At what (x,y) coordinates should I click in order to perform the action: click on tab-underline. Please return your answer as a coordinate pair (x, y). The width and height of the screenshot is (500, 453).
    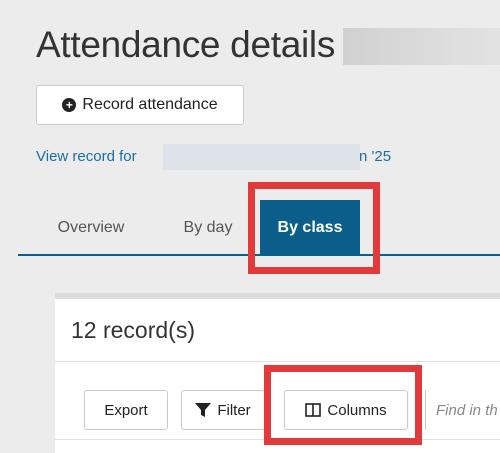
    Looking at the image, I should click on (259, 255).